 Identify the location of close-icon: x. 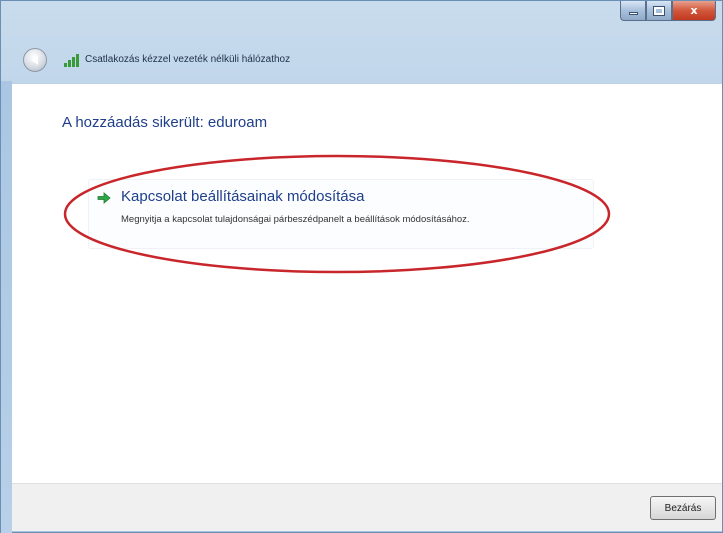
(694, 10).